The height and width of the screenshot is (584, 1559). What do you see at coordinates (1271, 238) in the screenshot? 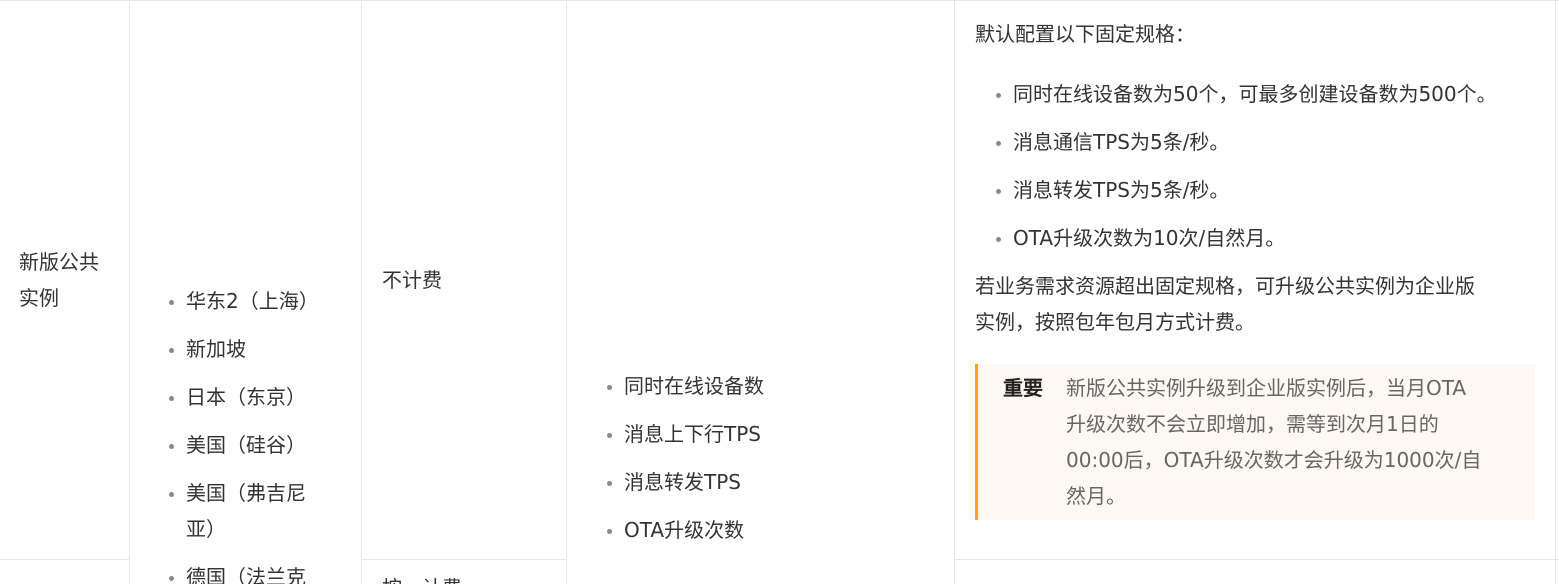
I see `spec-item: OTA升级次数为10次/自然月。` at bounding box center [1271, 238].